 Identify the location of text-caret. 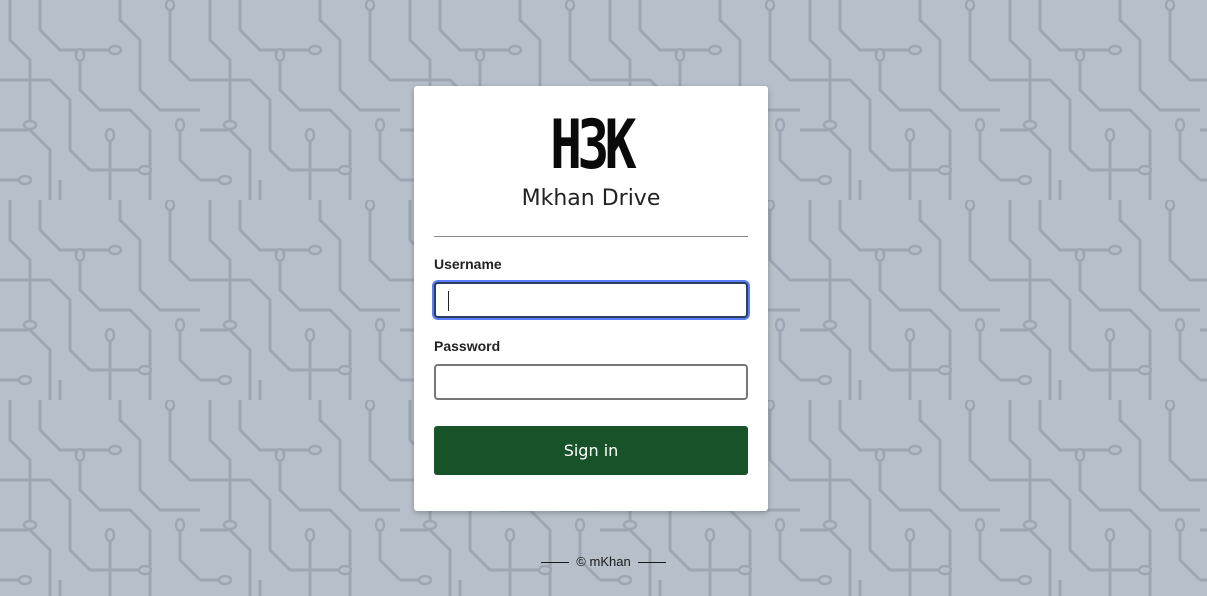
(448, 301).